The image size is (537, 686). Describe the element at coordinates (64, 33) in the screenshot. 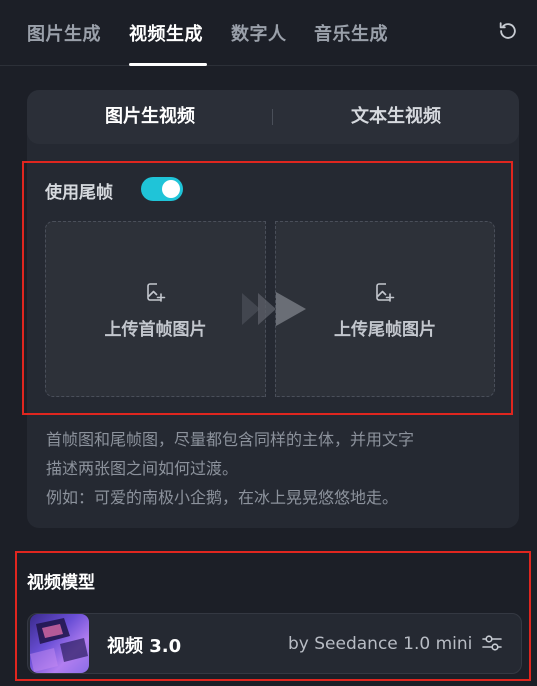

I see `tab-image-generation: 图片生成` at that location.